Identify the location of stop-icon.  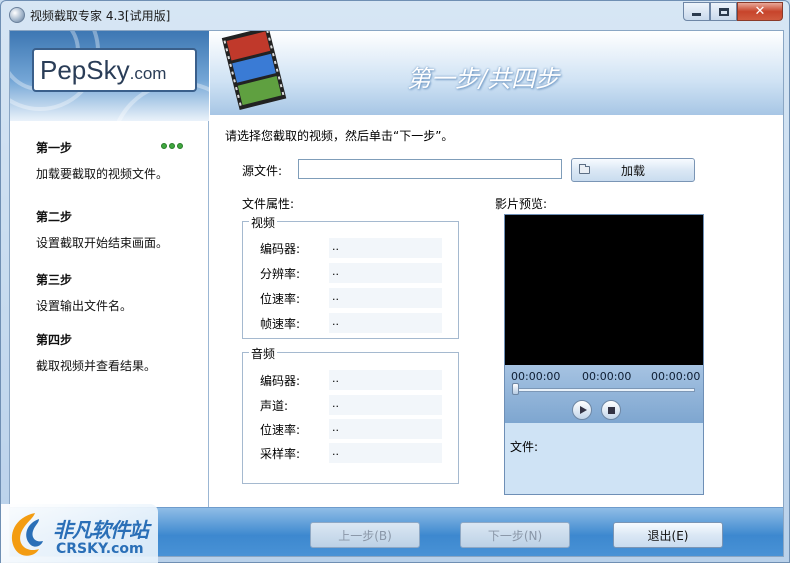
(611, 410).